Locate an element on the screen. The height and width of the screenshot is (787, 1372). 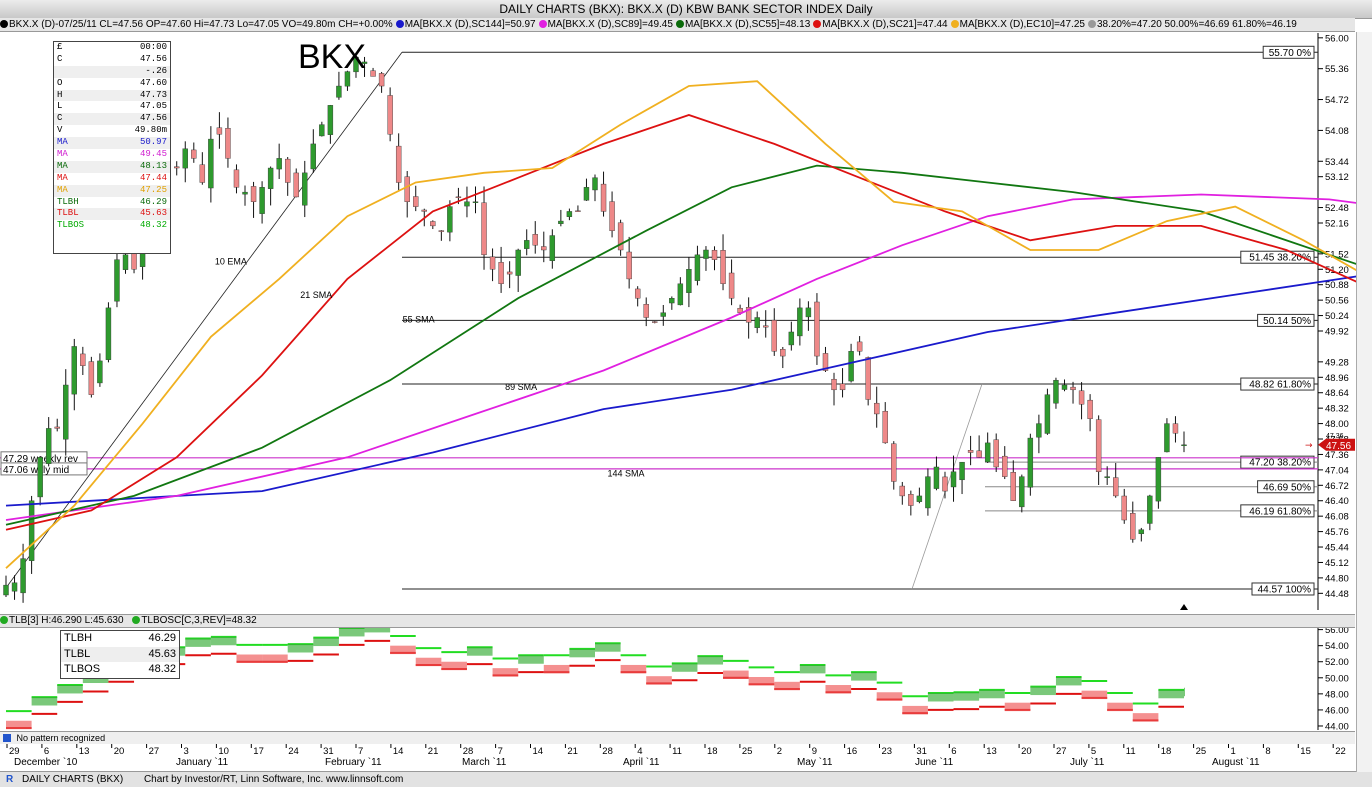
price-axis-label: 53.12 is located at coordinates (1337, 177).